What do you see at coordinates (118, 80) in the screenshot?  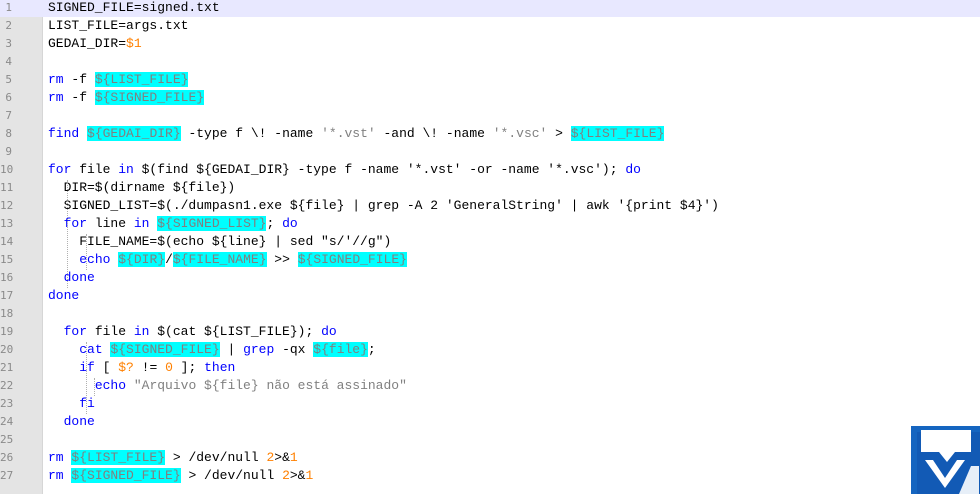 I see `code-text: rm -f ${LIST_FILE}` at bounding box center [118, 80].